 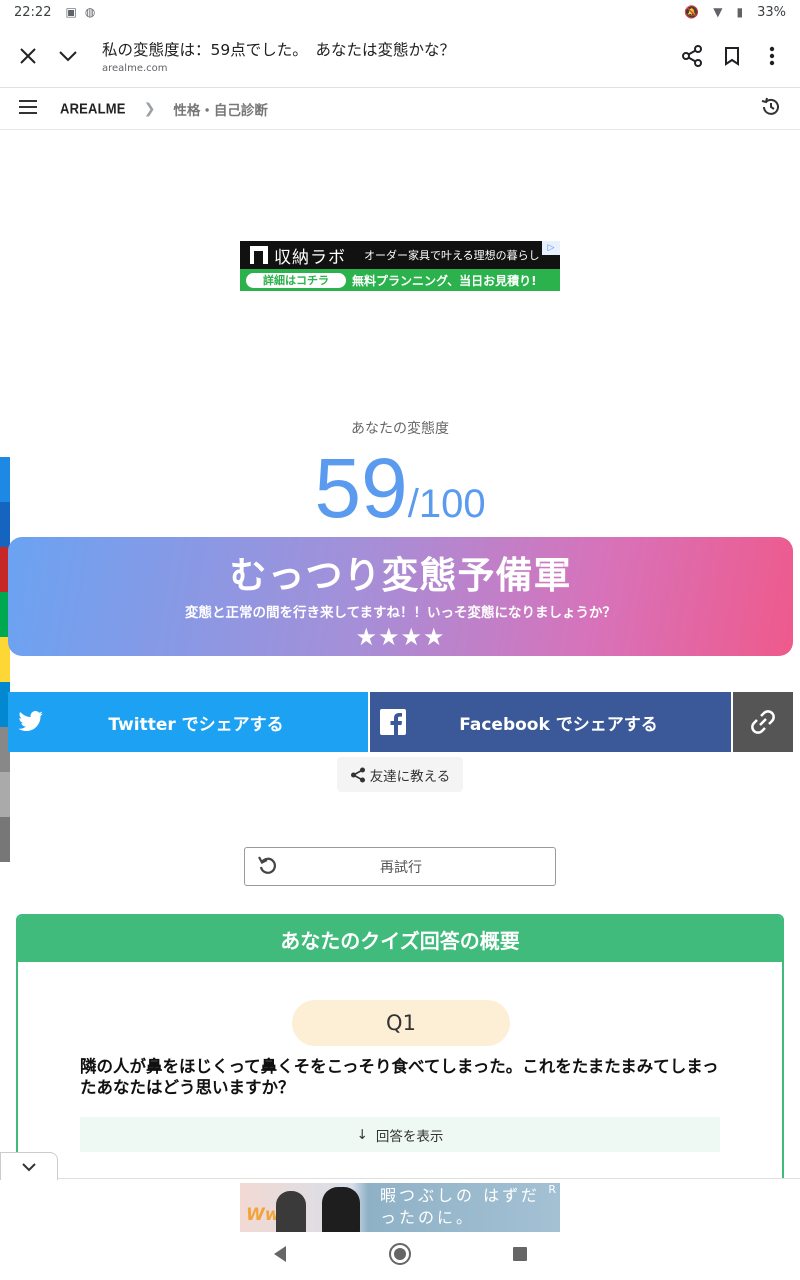 I want to click on ad-logo-icon, so click(x=259, y=255).